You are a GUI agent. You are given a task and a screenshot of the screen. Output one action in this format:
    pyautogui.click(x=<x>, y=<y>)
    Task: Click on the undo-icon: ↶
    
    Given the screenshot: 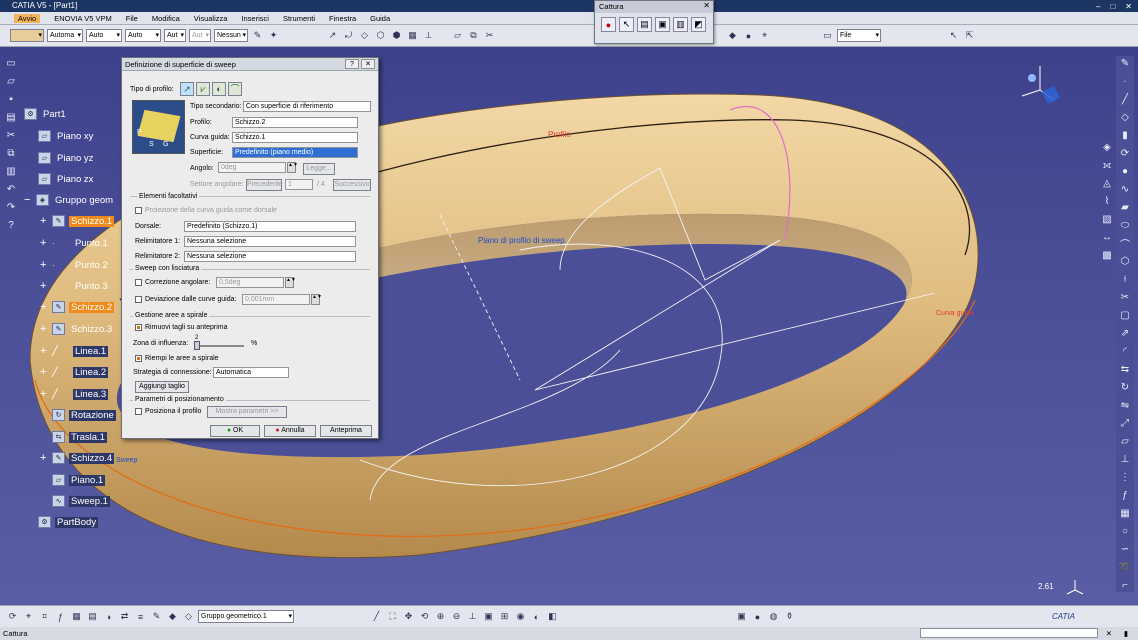 What is the action you would take?
    pyautogui.click(x=11, y=189)
    